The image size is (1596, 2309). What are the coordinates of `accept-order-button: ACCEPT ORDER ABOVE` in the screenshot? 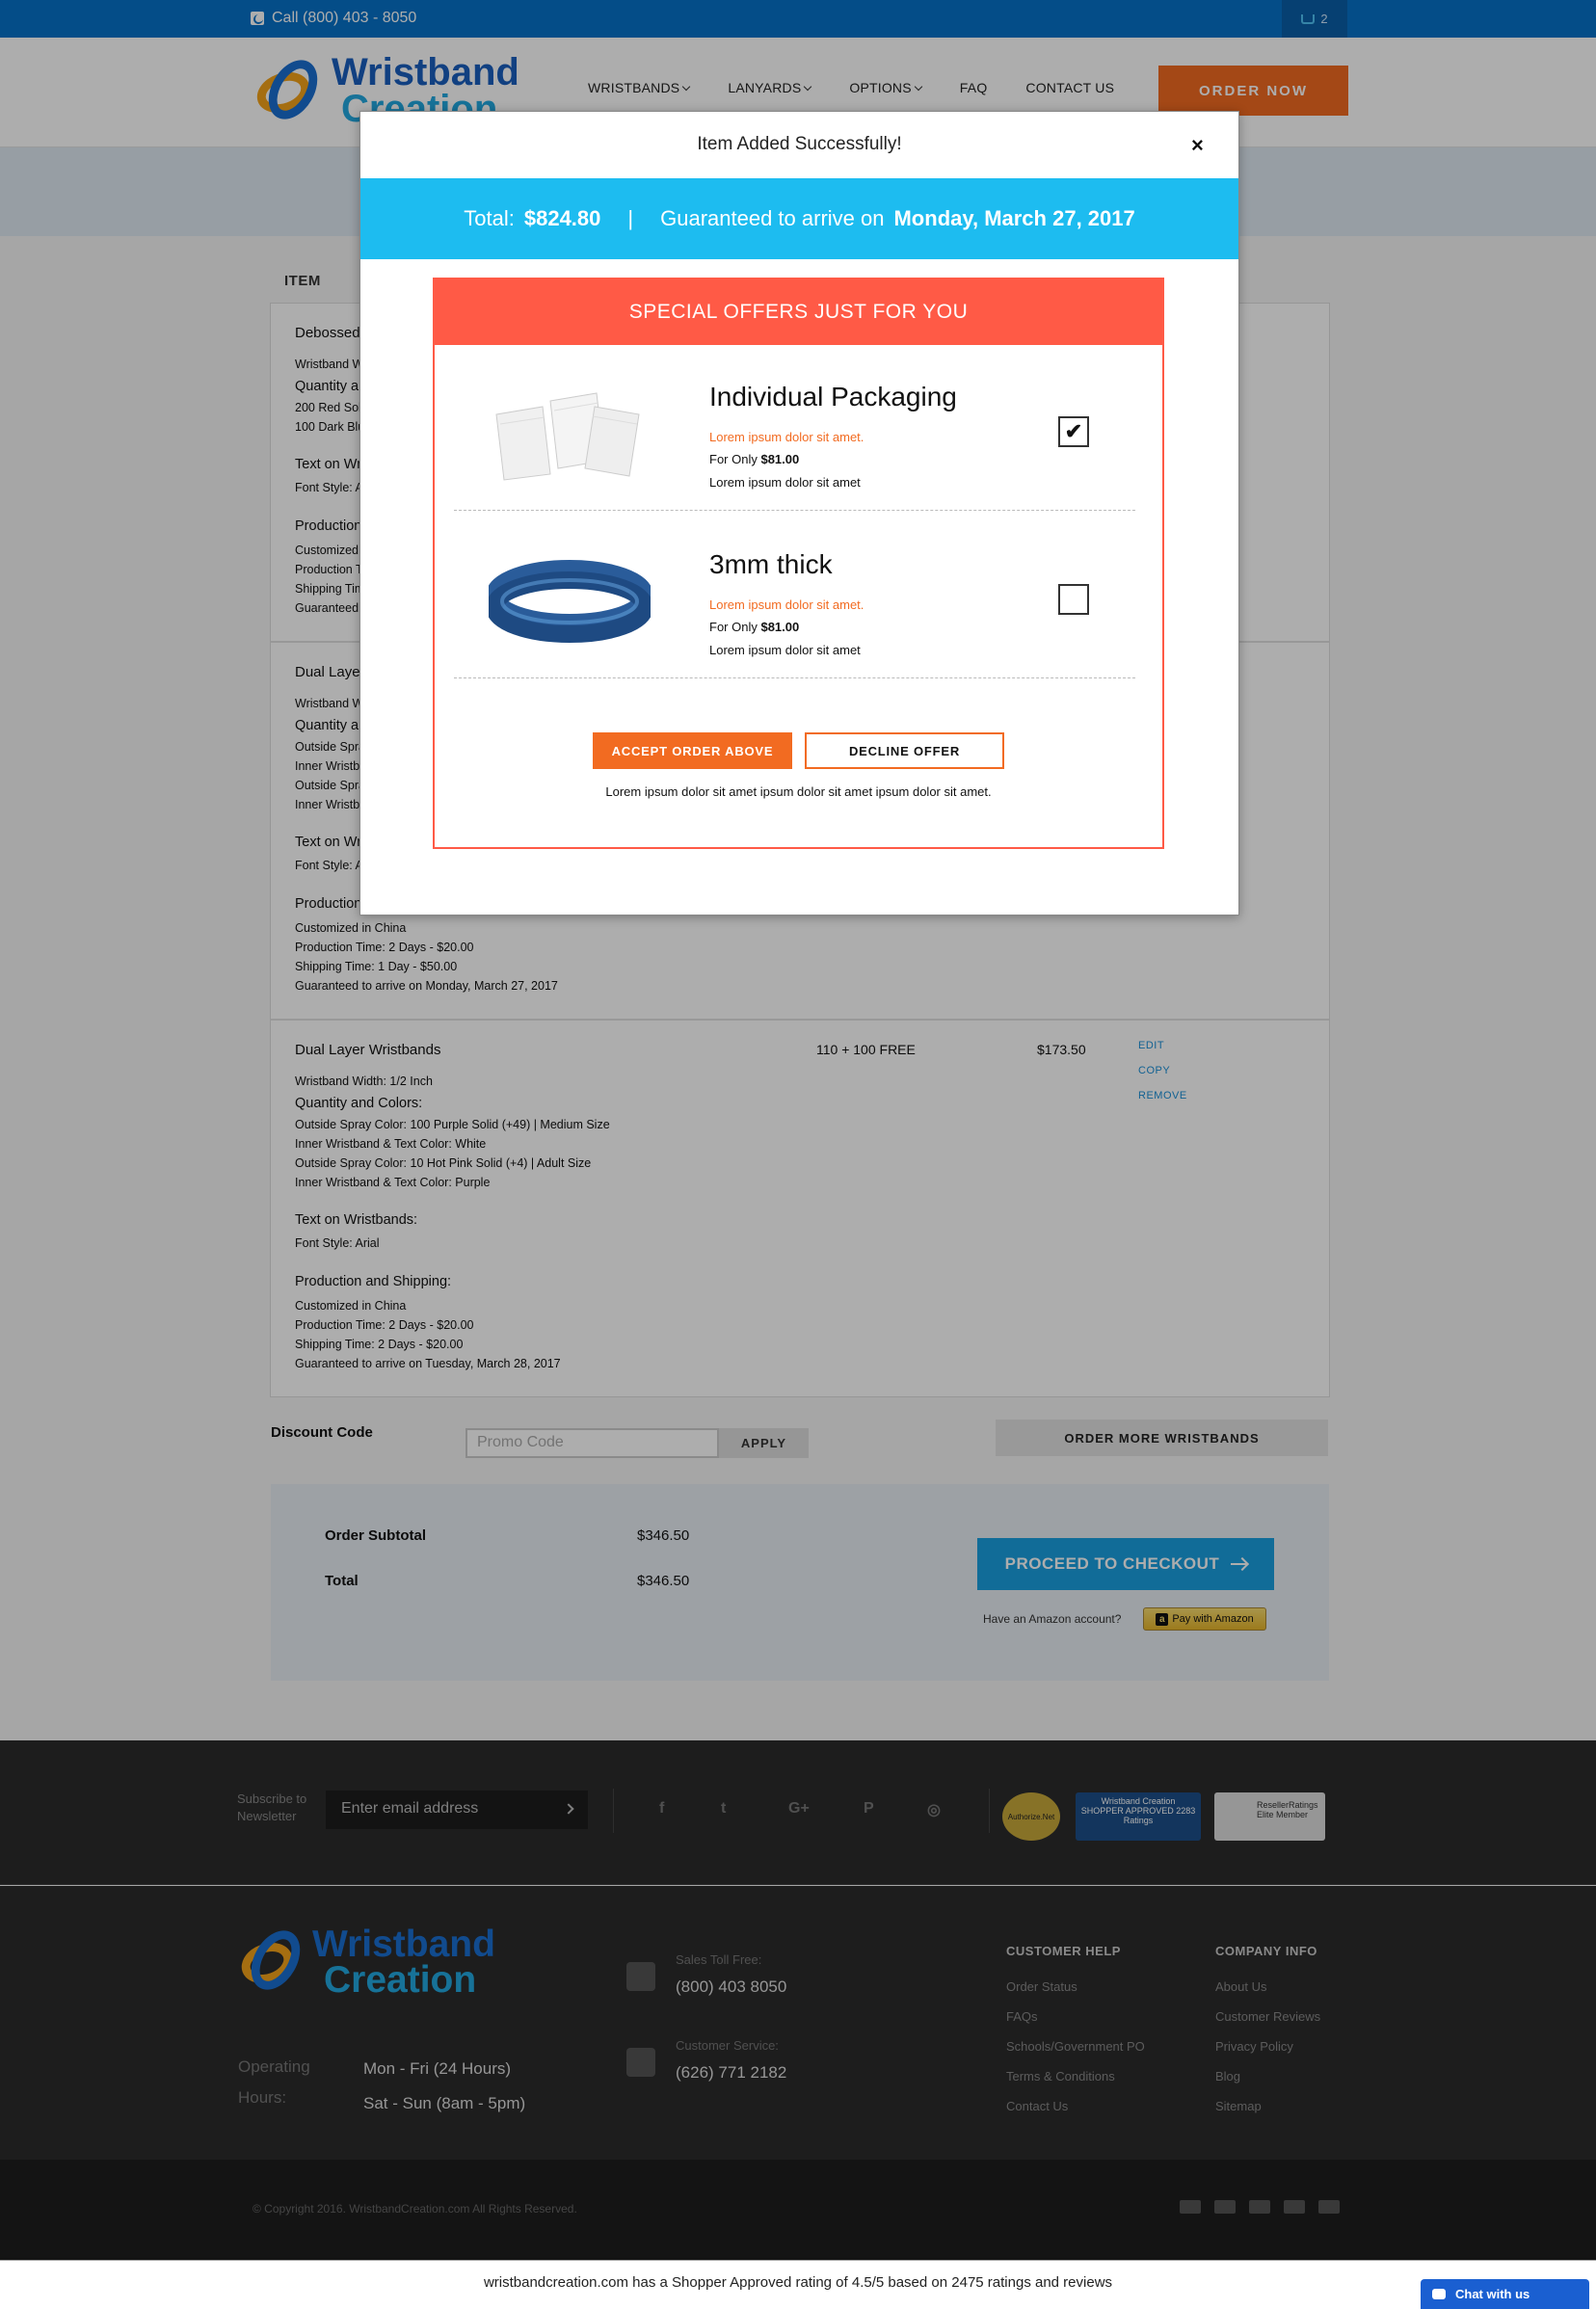 It's located at (692, 751).